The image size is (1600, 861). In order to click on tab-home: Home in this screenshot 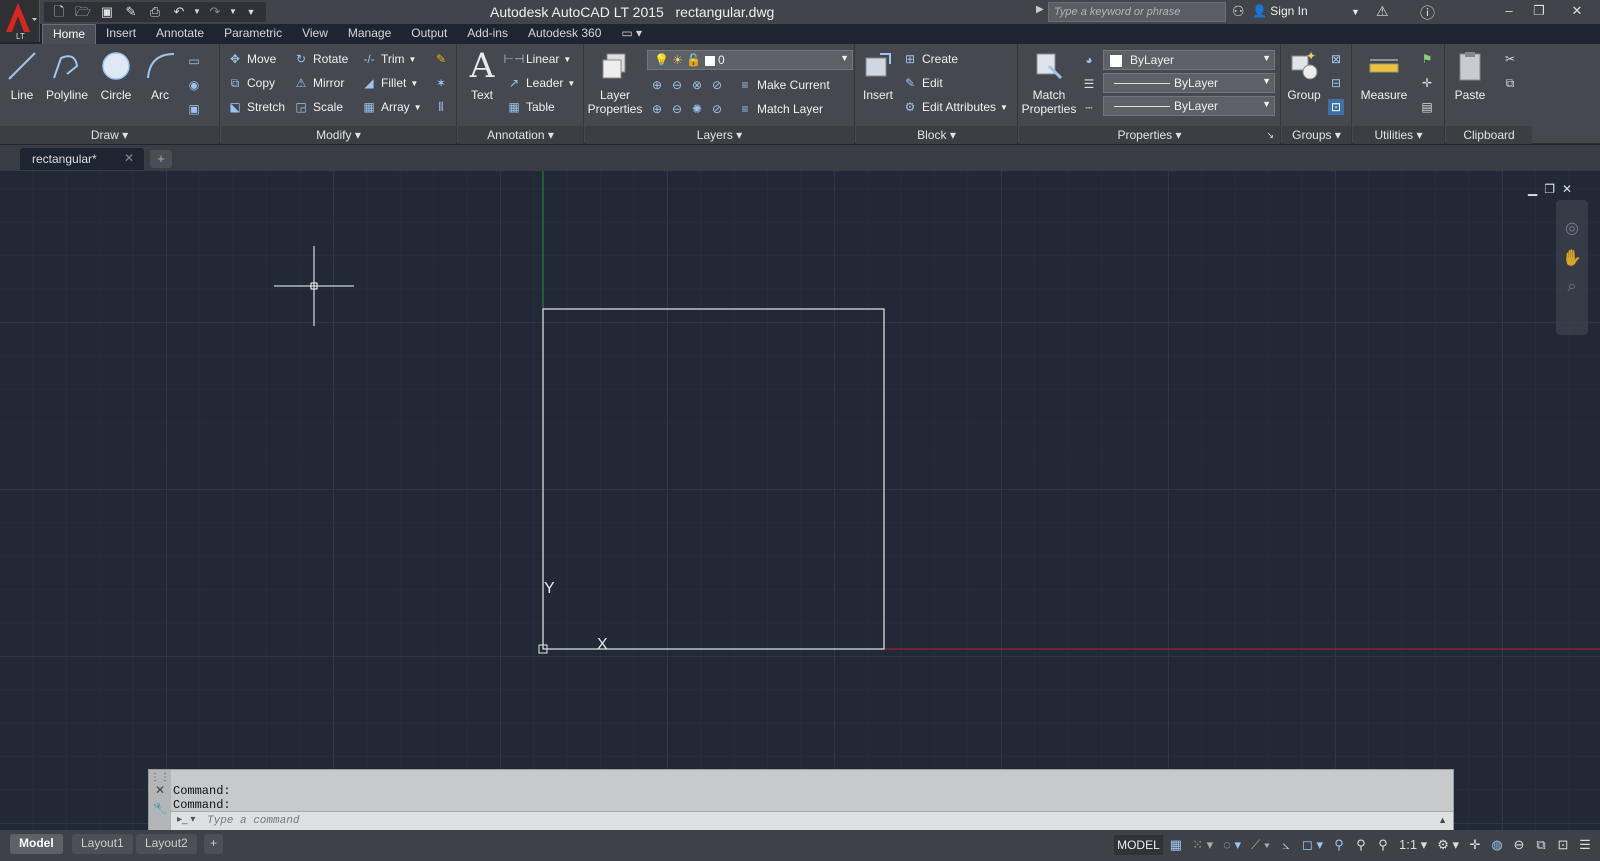, I will do `click(69, 34)`.